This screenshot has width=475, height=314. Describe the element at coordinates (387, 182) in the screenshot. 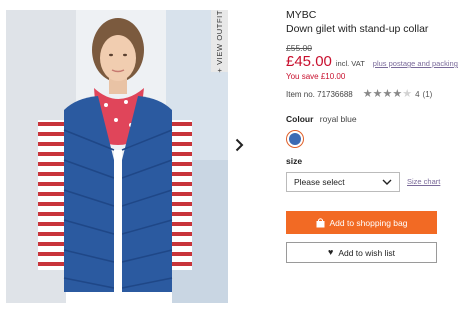

I see `chevron-down-icon` at that location.